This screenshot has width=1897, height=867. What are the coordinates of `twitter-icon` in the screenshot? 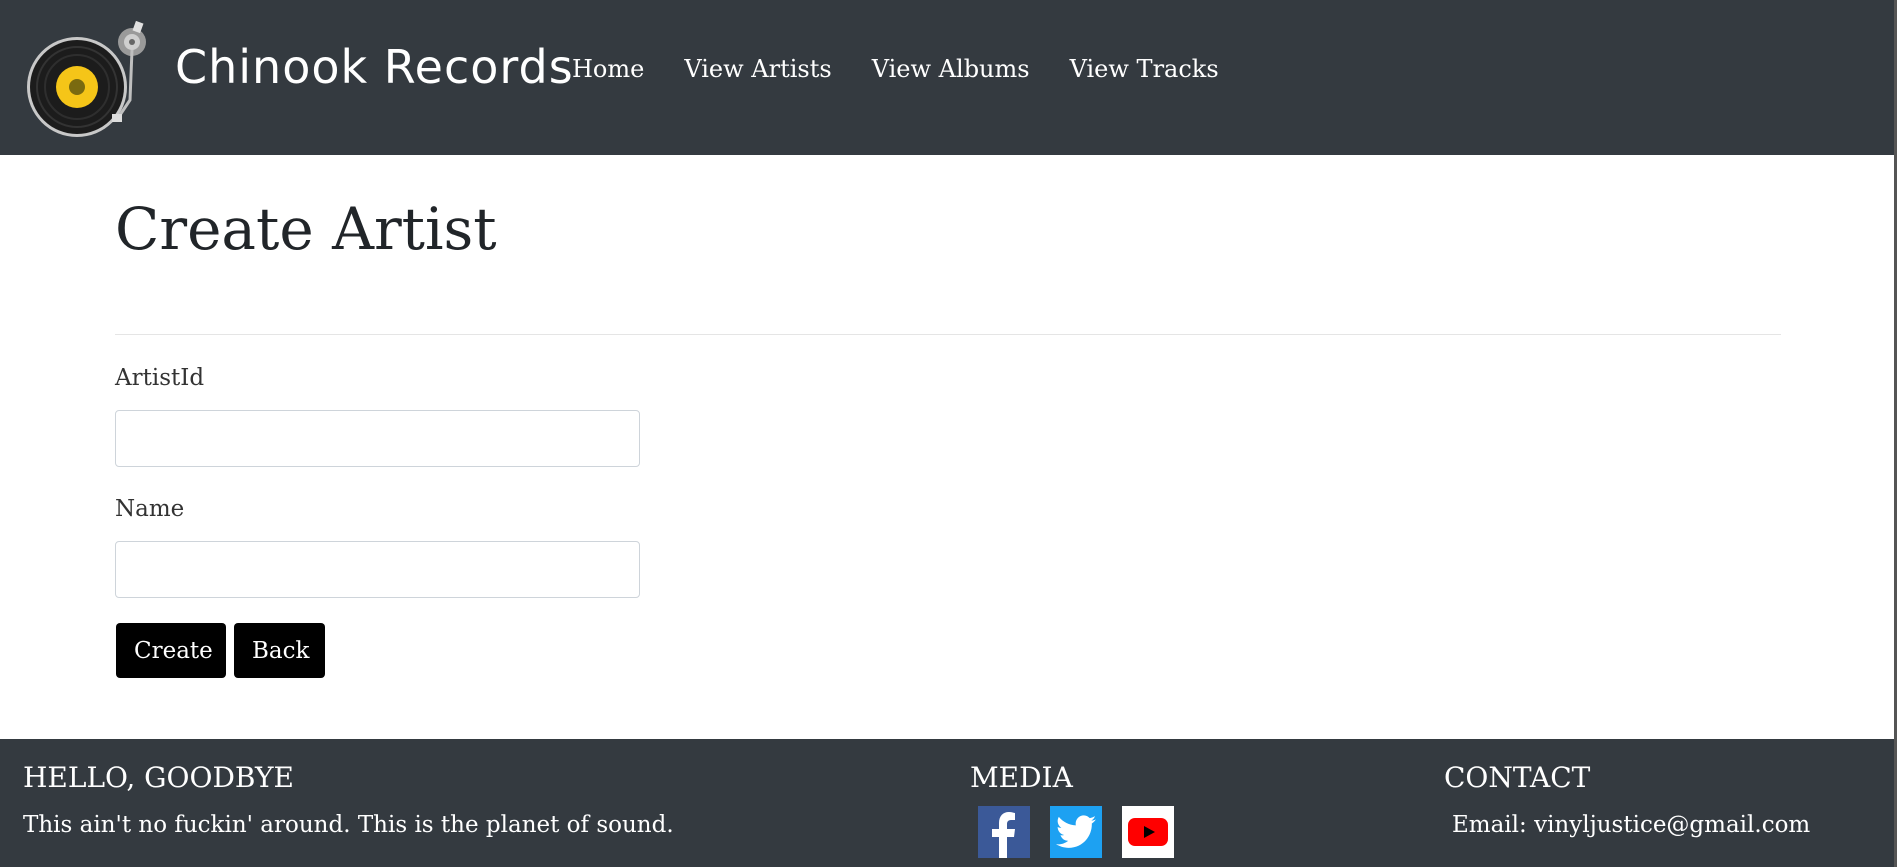 It's located at (1076, 832).